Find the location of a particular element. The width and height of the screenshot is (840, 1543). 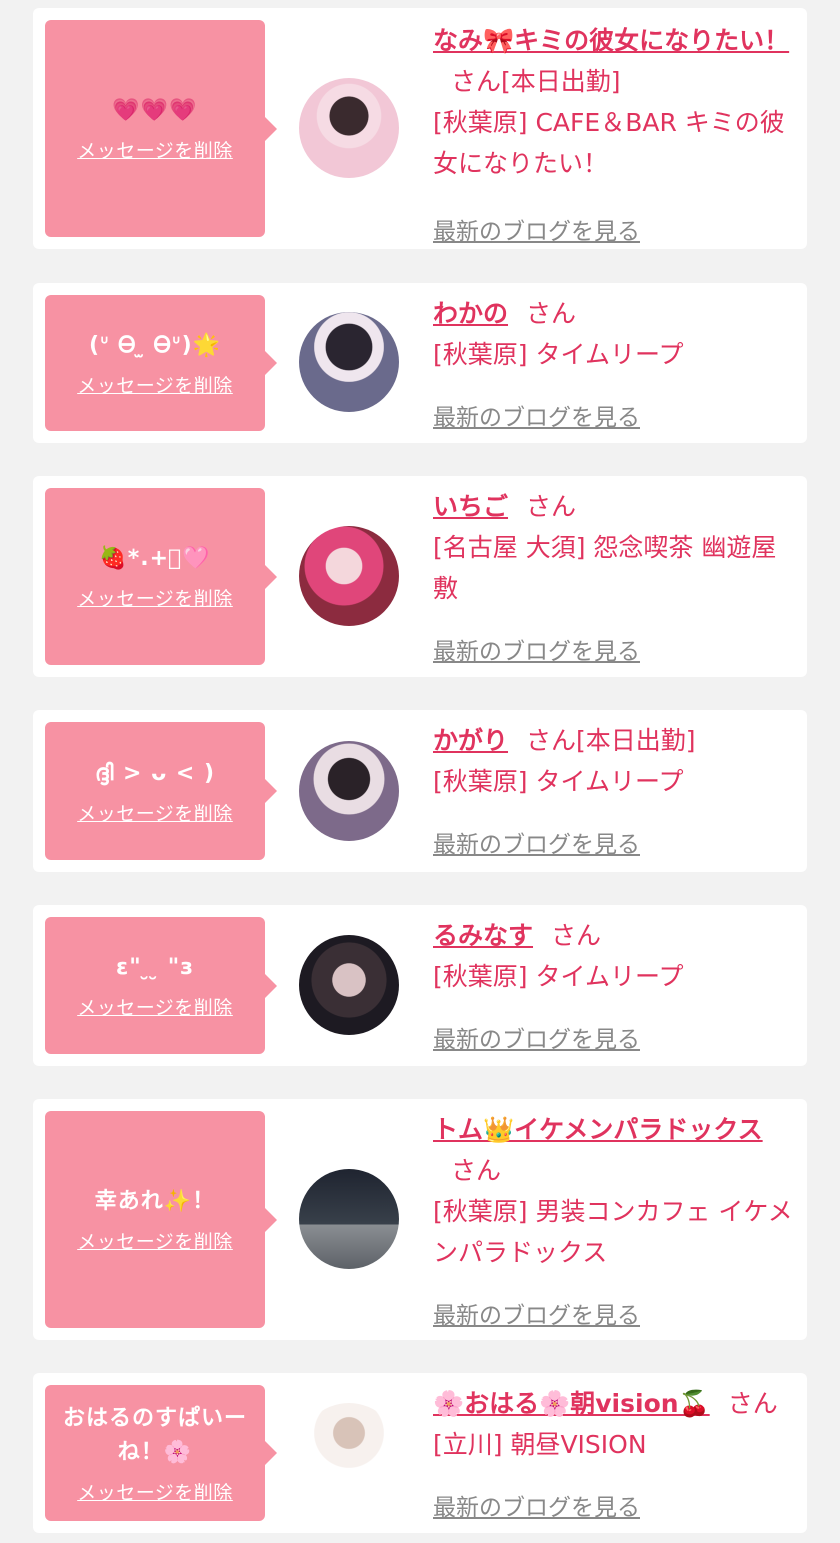

message-bubble: ε" ̮ ̮ "з メッセージを削除 is located at coordinates (161, 985).